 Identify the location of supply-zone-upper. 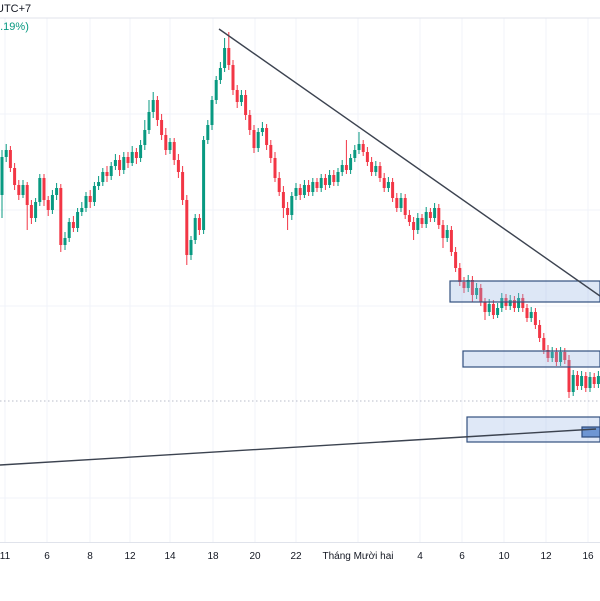
(524, 291).